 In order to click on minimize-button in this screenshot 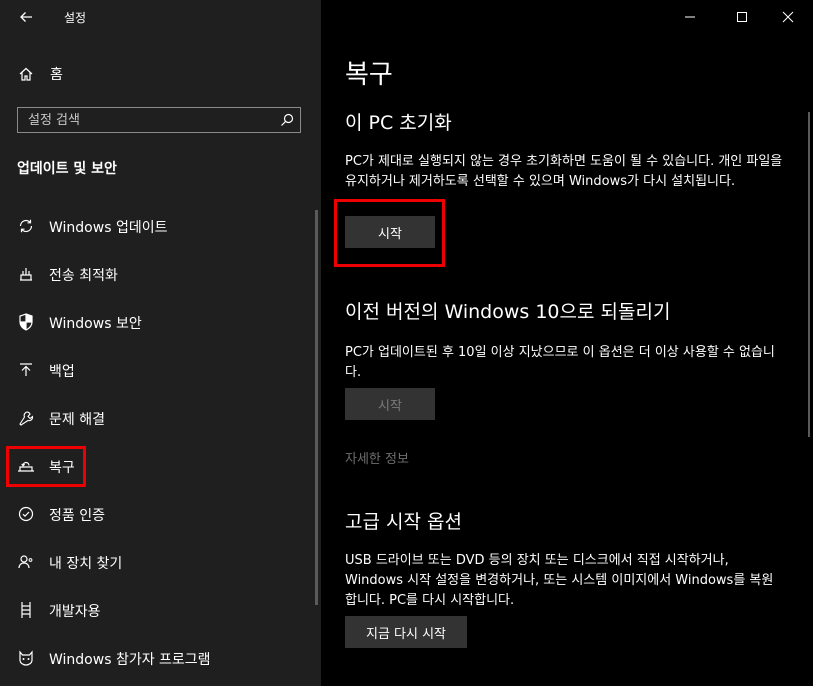, I will do `click(690, 17)`.